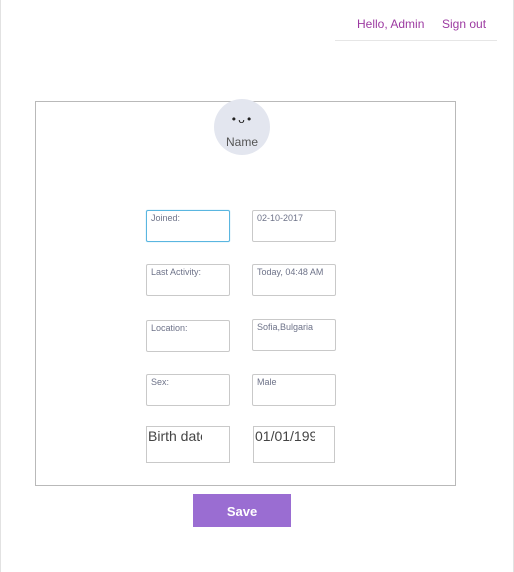  I want to click on sex-label-field: Sex:, so click(188, 390).